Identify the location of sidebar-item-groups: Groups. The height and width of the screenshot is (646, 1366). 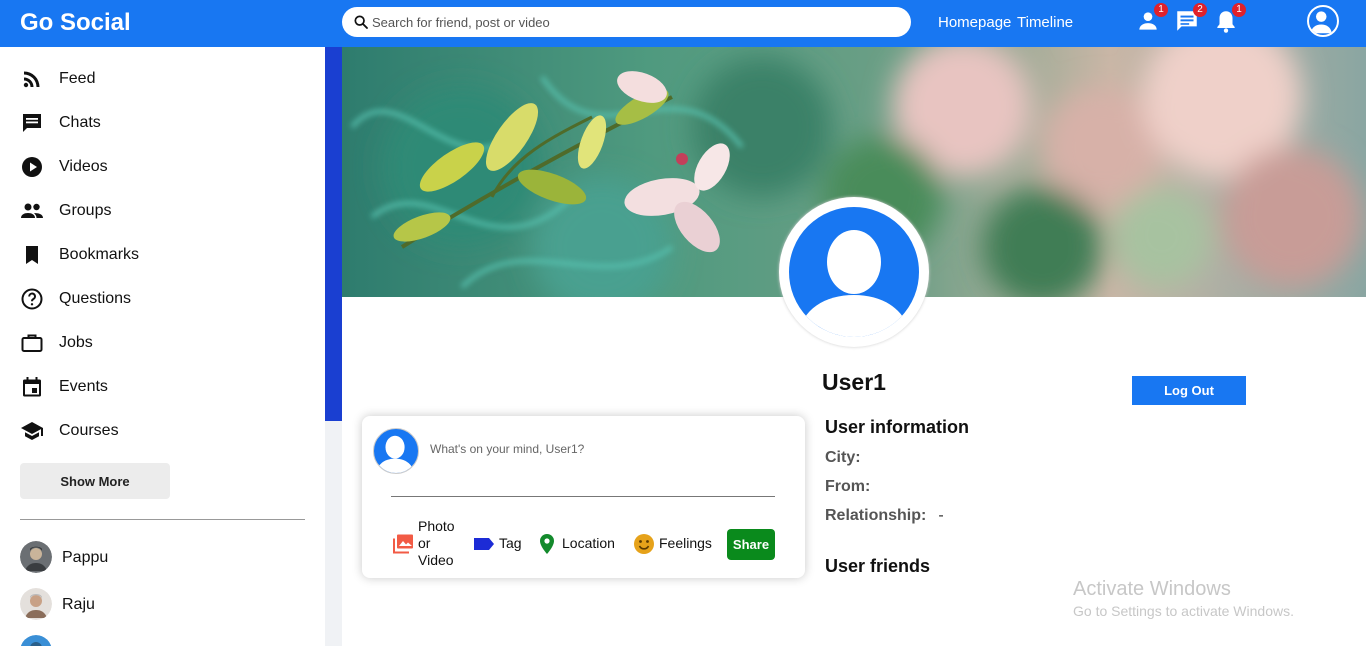
(160, 211).